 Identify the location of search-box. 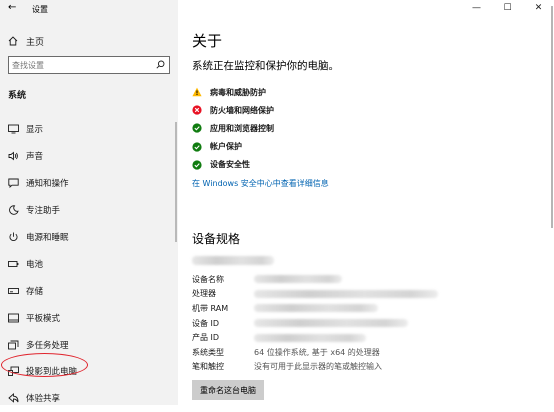
(89, 65).